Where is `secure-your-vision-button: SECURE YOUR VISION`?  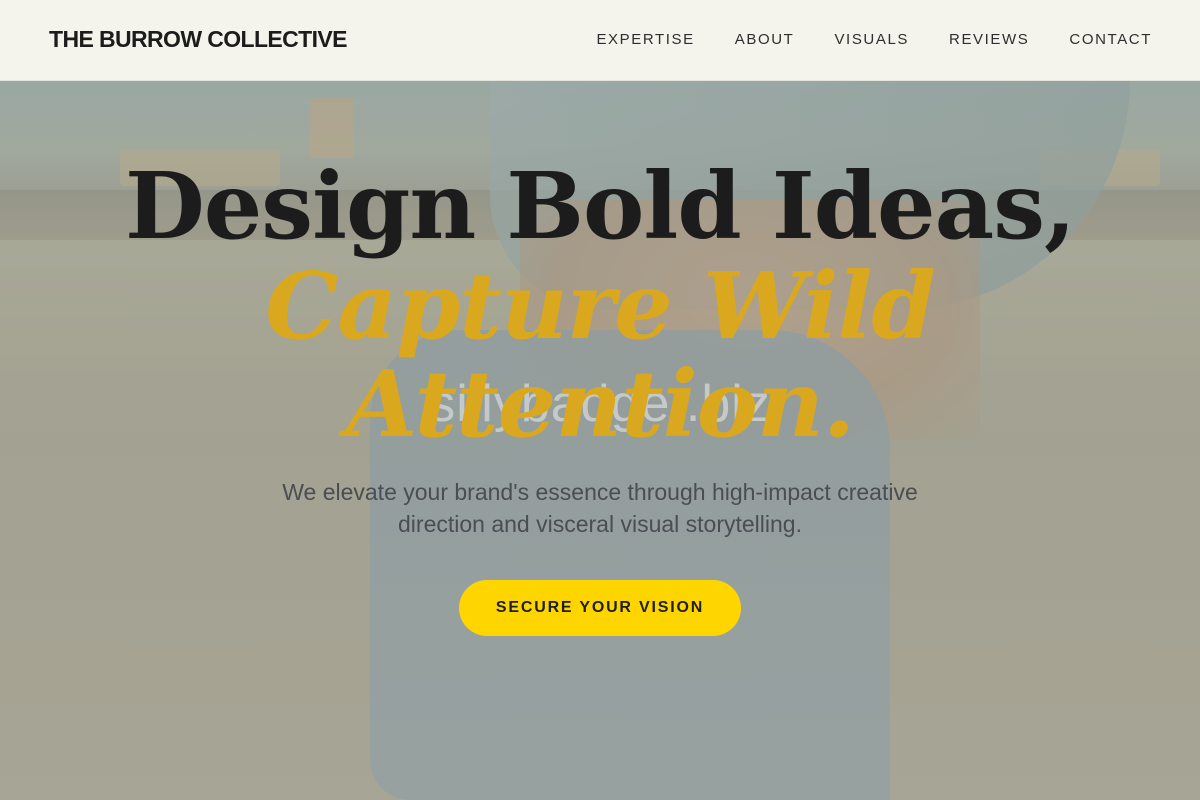 secure-your-vision-button: SECURE YOUR VISION is located at coordinates (600, 608).